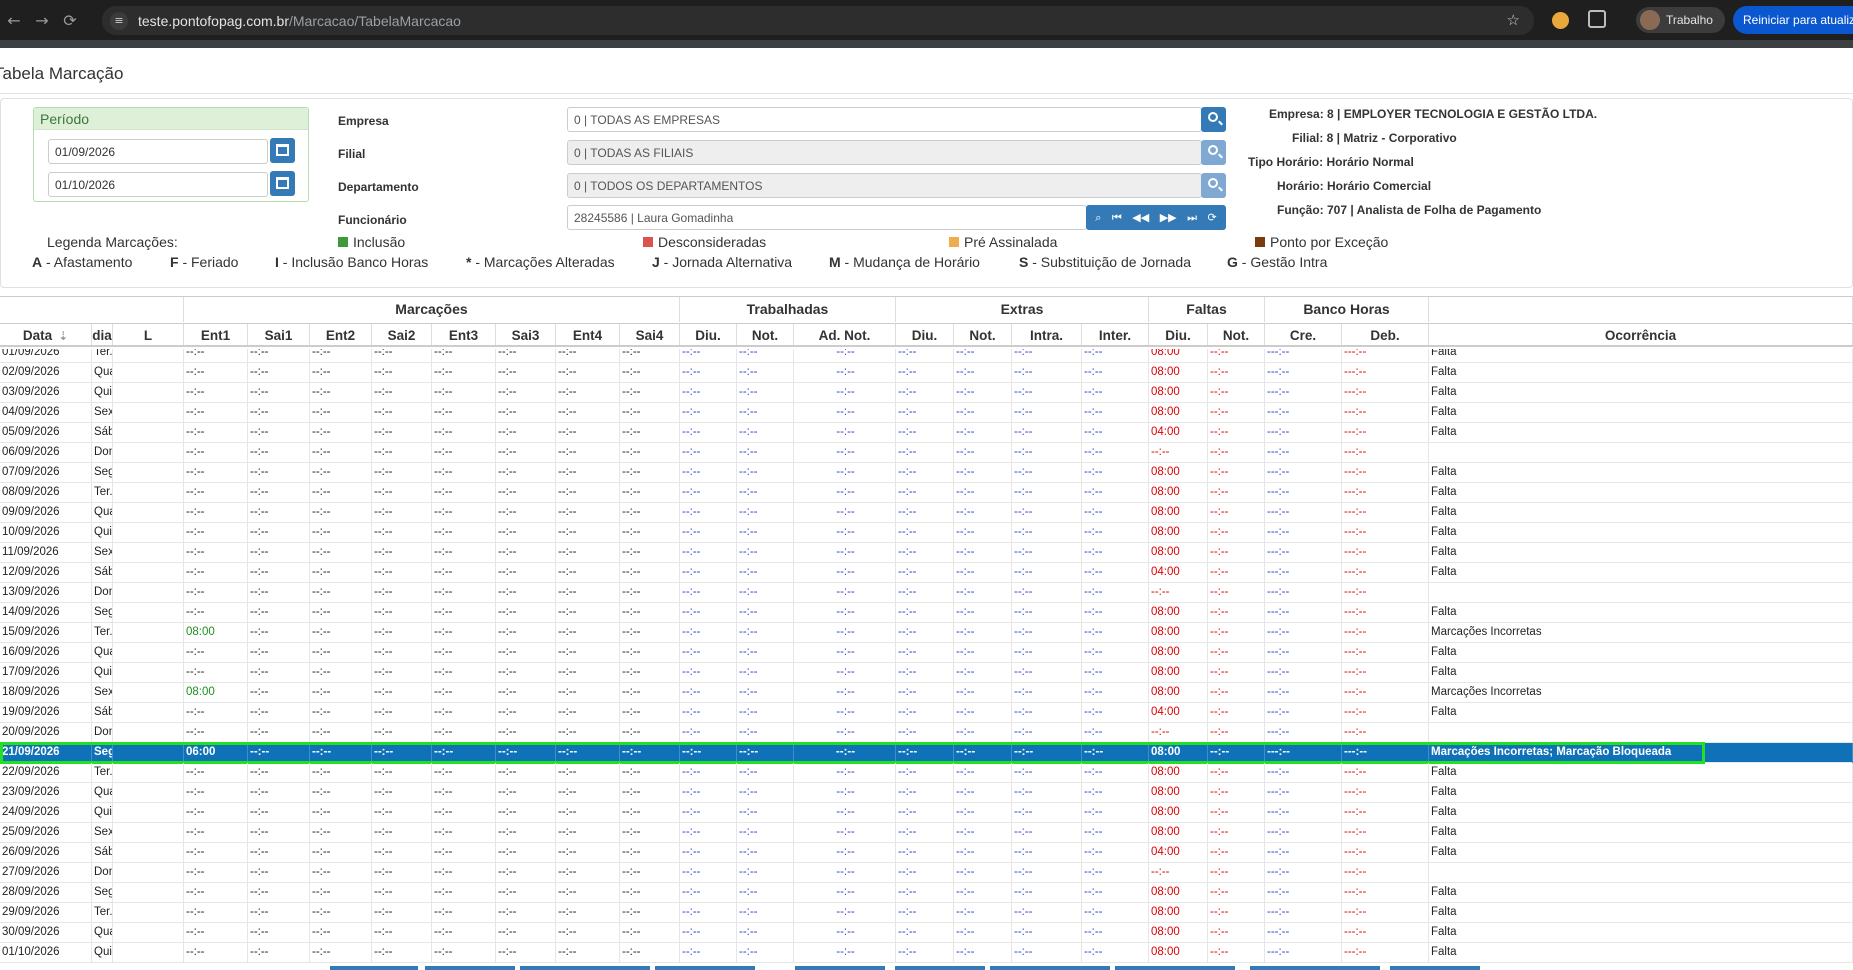 This screenshot has width=1853, height=970. What do you see at coordinates (650, 334) in the screenshot?
I see `col-sai4-header: Sai4` at bounding box center [650, 334].